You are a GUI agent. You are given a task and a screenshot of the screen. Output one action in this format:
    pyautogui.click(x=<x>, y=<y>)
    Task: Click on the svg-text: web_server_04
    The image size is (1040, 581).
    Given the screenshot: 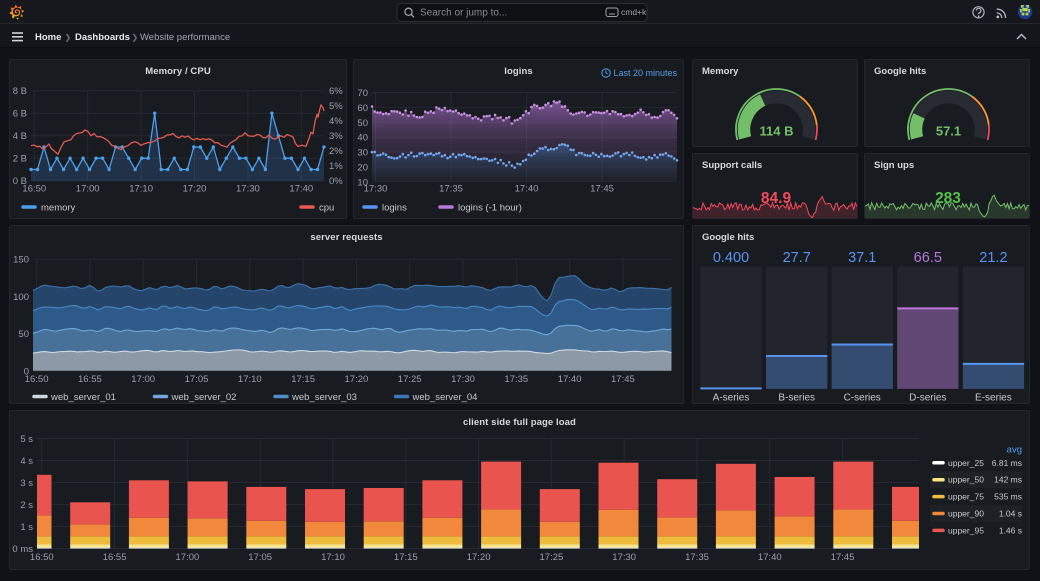 What is the action you would take?
    pyautogui.click(x=445, y=397)
    